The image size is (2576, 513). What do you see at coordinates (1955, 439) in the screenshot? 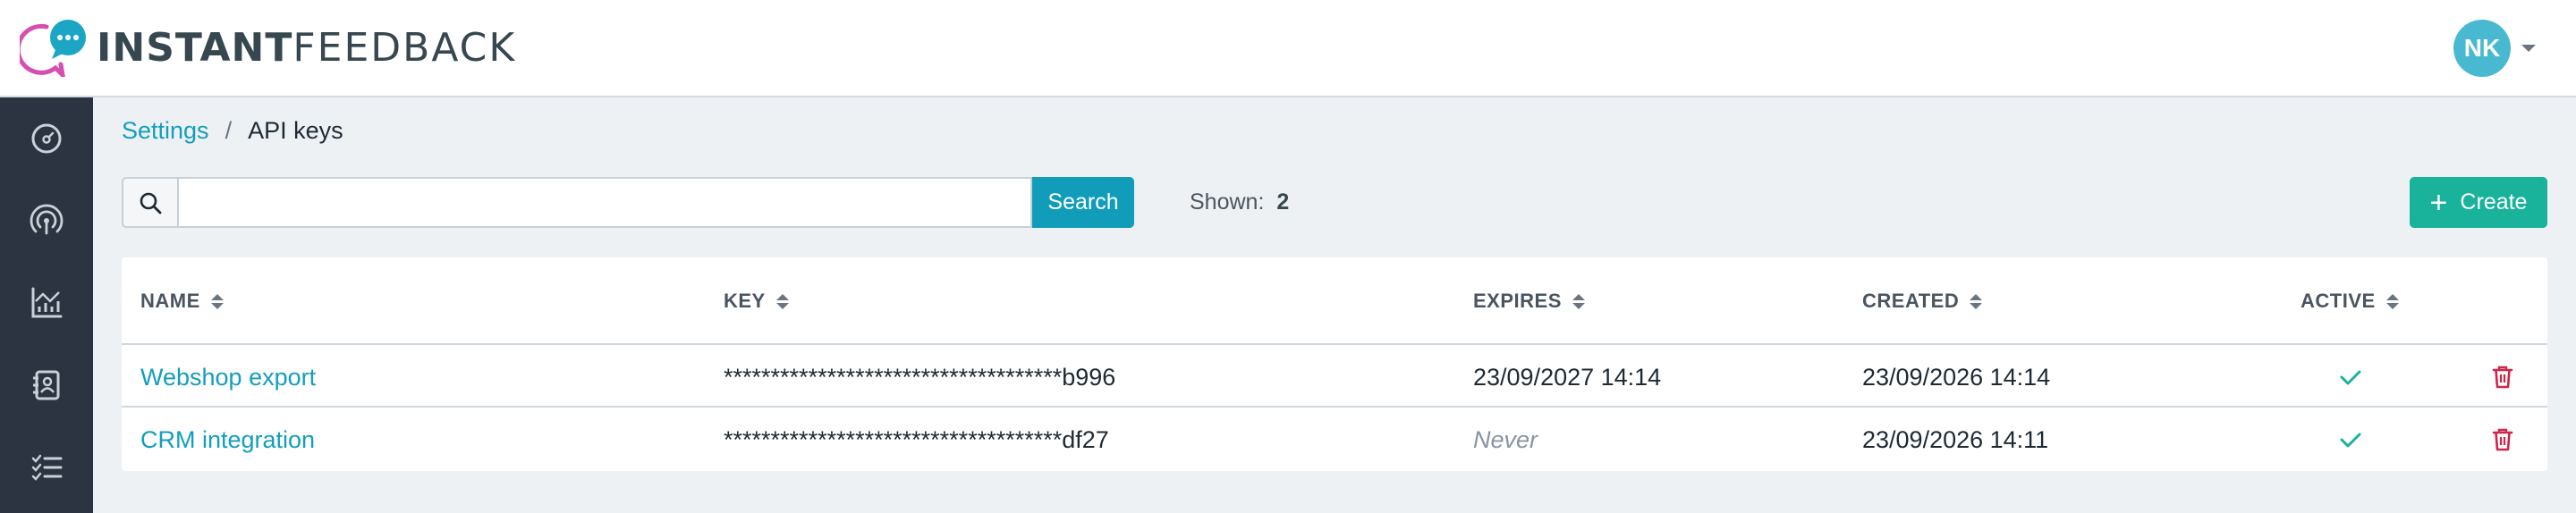
I see `created-value: 23/09/2026 14:11` at bounding box center [1955, 439].